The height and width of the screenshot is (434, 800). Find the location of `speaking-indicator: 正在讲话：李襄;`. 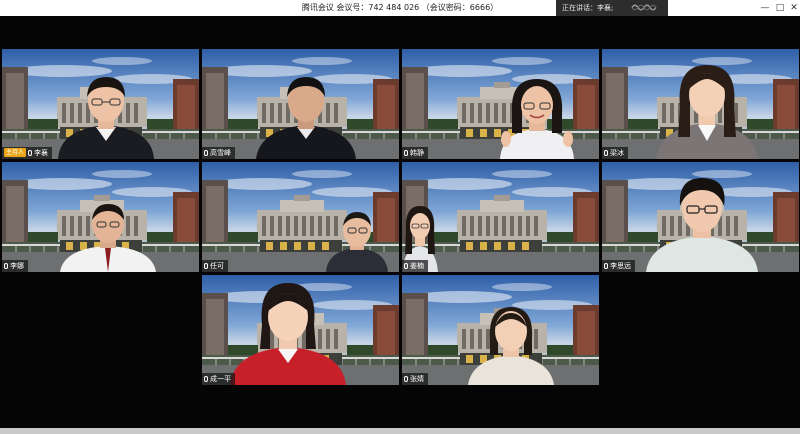

speaking-indicator: 正在讲话：李襄; is located at coordinates (612, 8).